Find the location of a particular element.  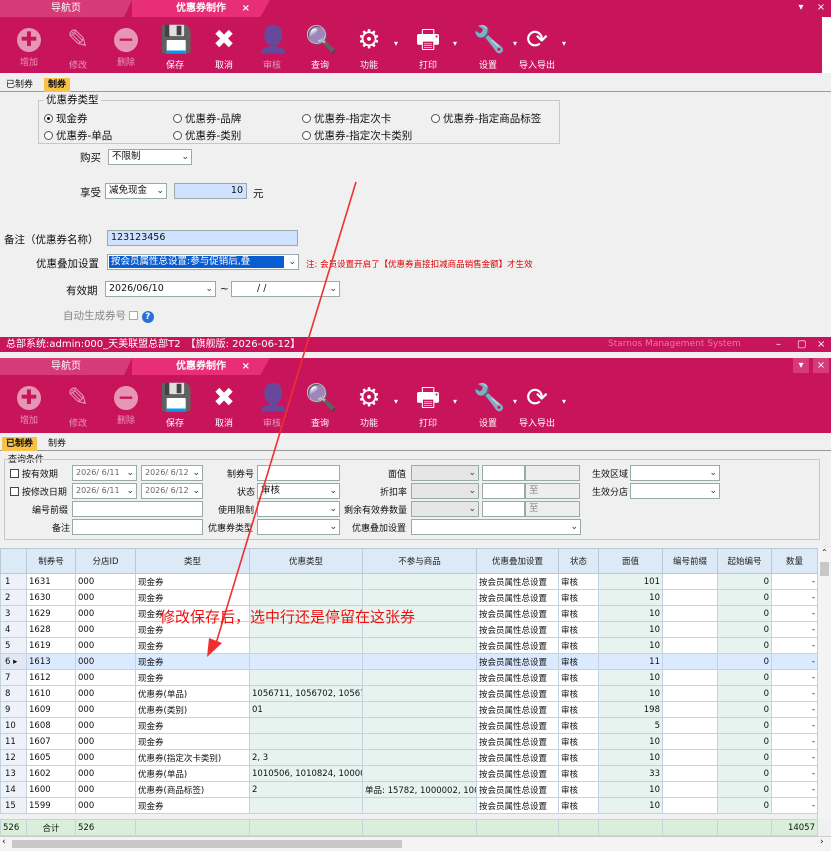

function-button: ⚙ 功能 ▾ is located at coordinates (372, 406).